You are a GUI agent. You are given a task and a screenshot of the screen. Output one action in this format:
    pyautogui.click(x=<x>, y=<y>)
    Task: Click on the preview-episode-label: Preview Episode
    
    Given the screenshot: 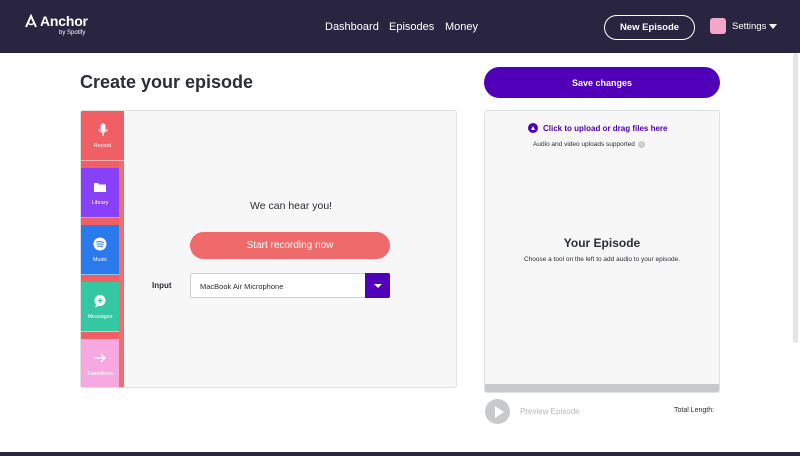 What is the action you would take?
    pyautogui.click(x=550, y=411)
    